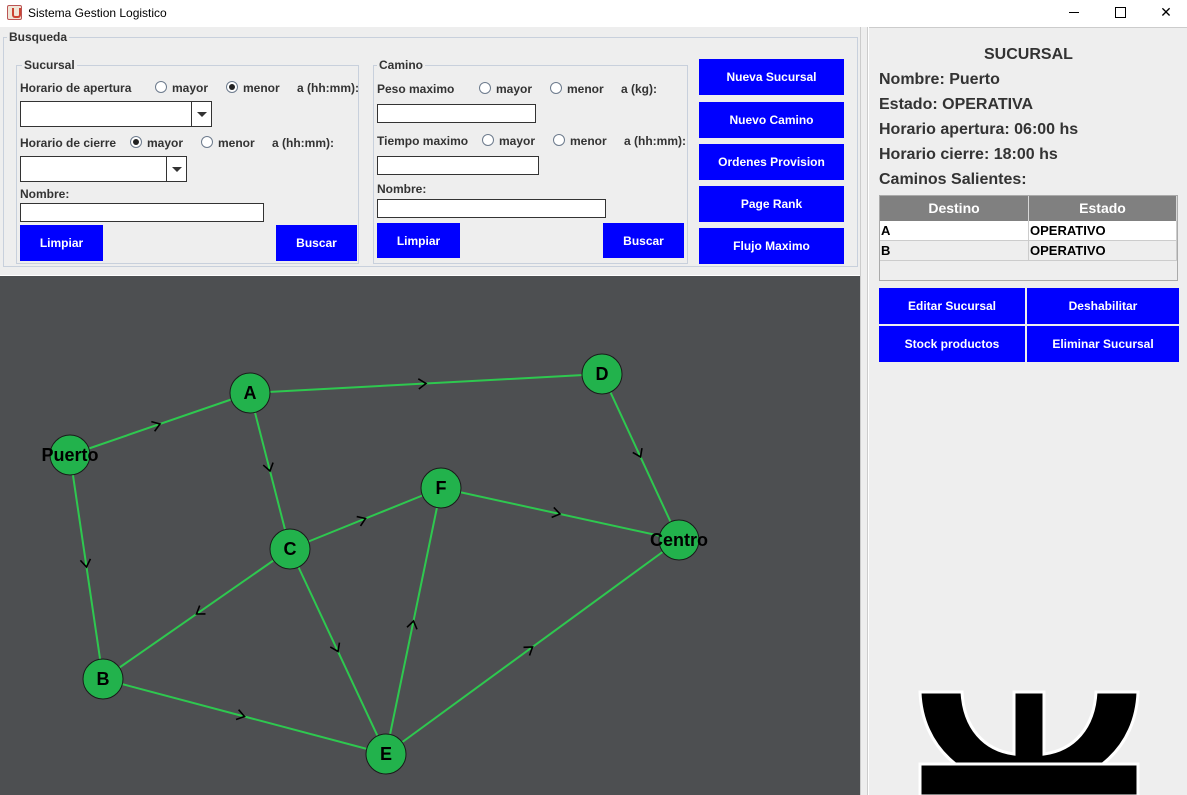 The width and height of the screenshot is (1187, 795). What do you see at coordinates (207, 142) in the screenshot?
I see `cierre-menor-radio` at bounding box center [207, 142].